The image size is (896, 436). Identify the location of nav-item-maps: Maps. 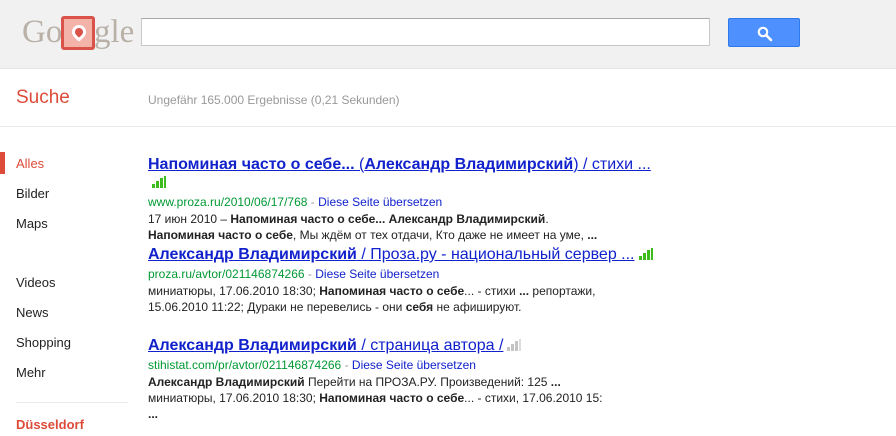
(32, 223).